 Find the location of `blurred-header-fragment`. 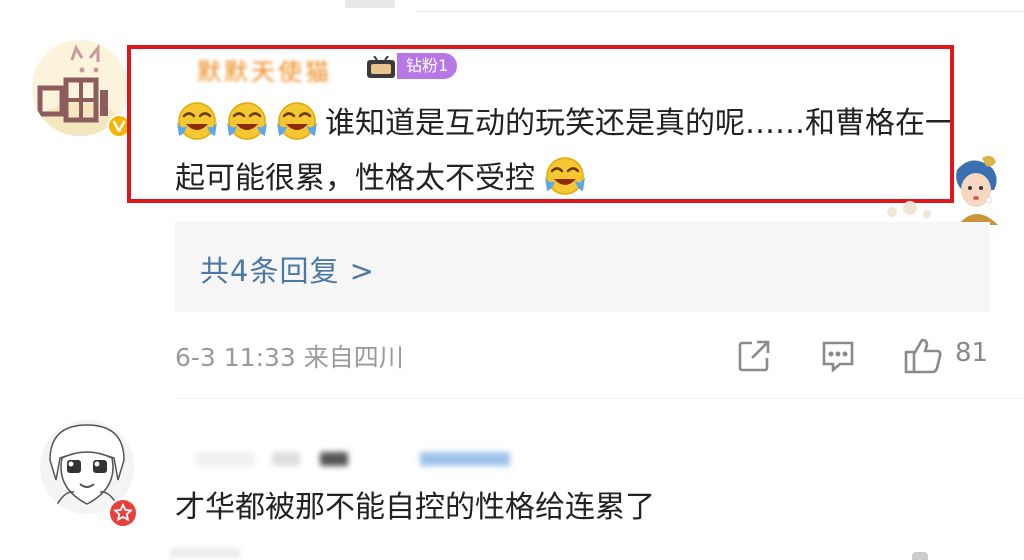

blurred-header-fragment is located at coordinates (370, 4).